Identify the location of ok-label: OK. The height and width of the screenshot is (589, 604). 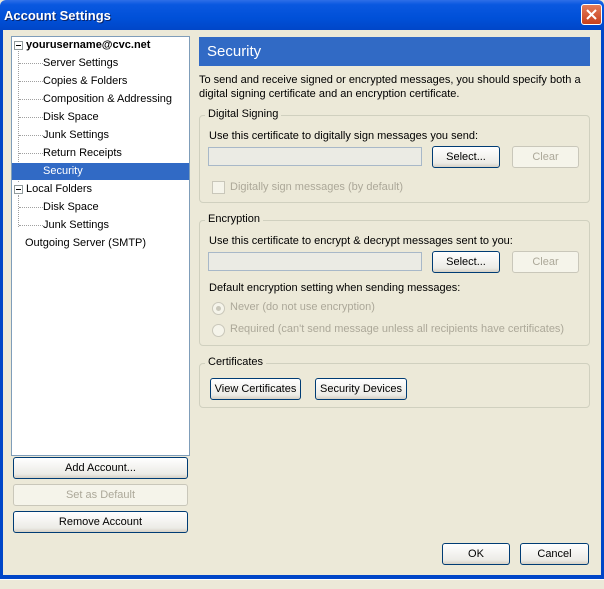
(476, 554).